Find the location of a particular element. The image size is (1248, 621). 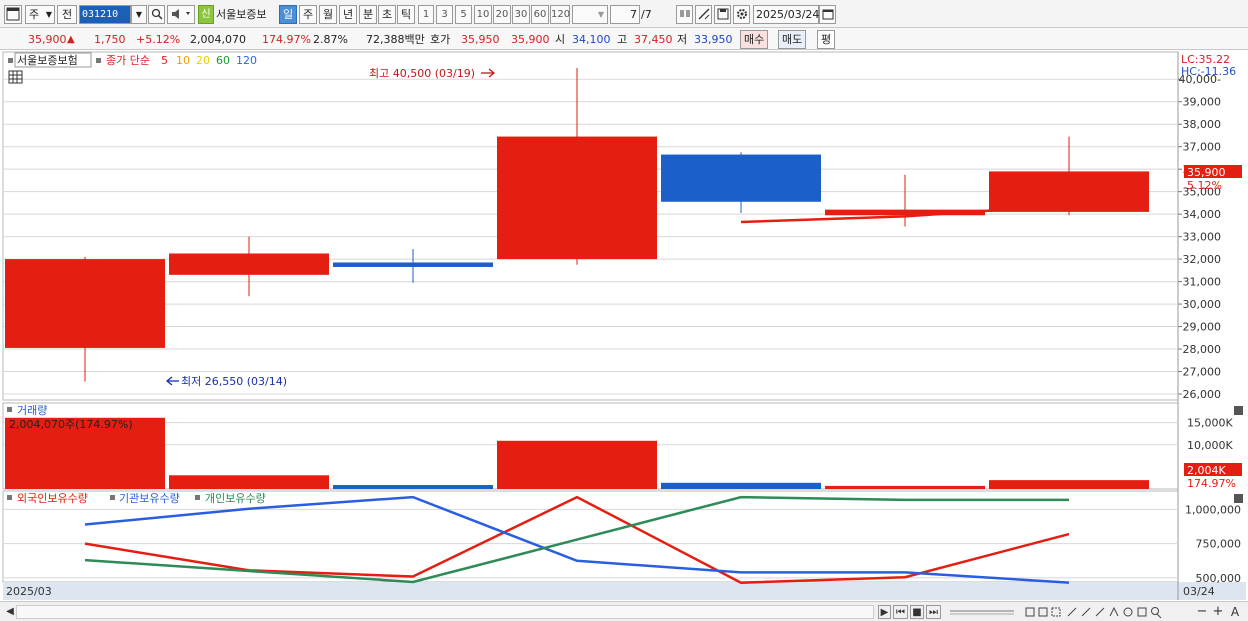

zoom-in-button: + is located at coordinates (1218, 612).